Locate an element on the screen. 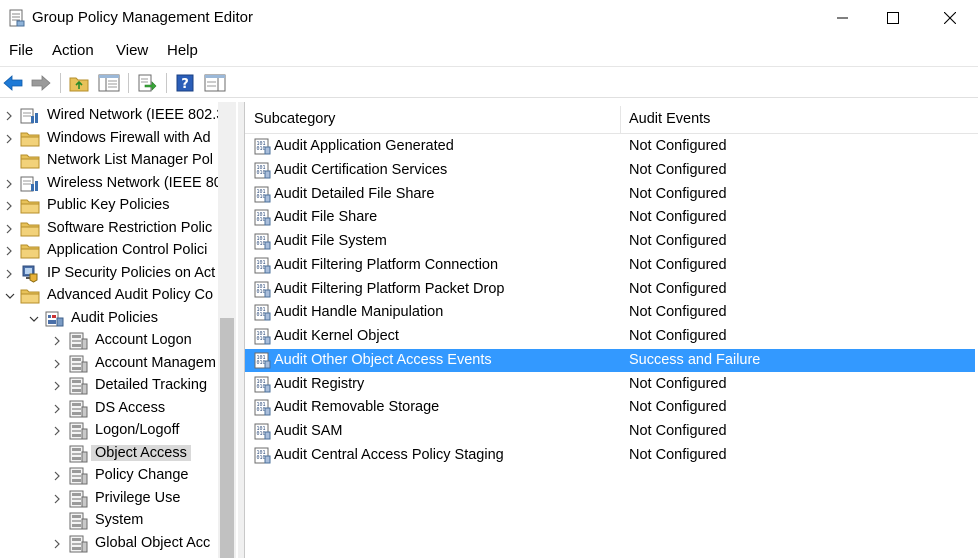 The image size is (978, 558). export-list-button is located at coordinates (147, 83).